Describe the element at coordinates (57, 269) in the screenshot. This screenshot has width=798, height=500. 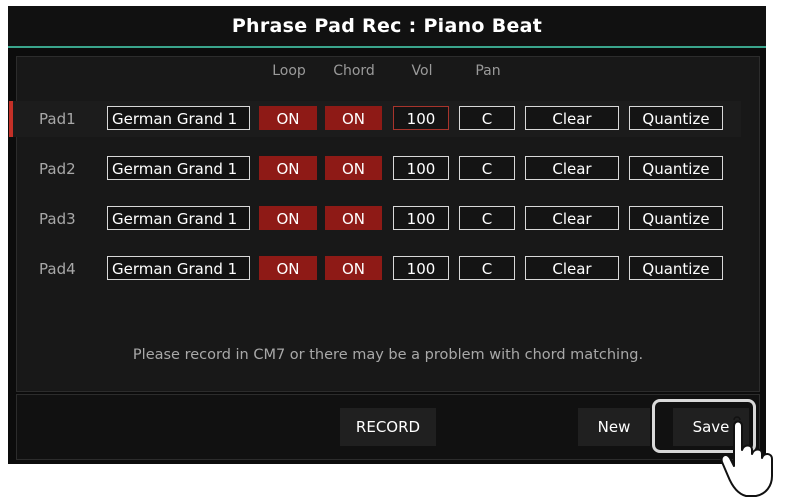
I see `pad-label: Pad4` at that location.